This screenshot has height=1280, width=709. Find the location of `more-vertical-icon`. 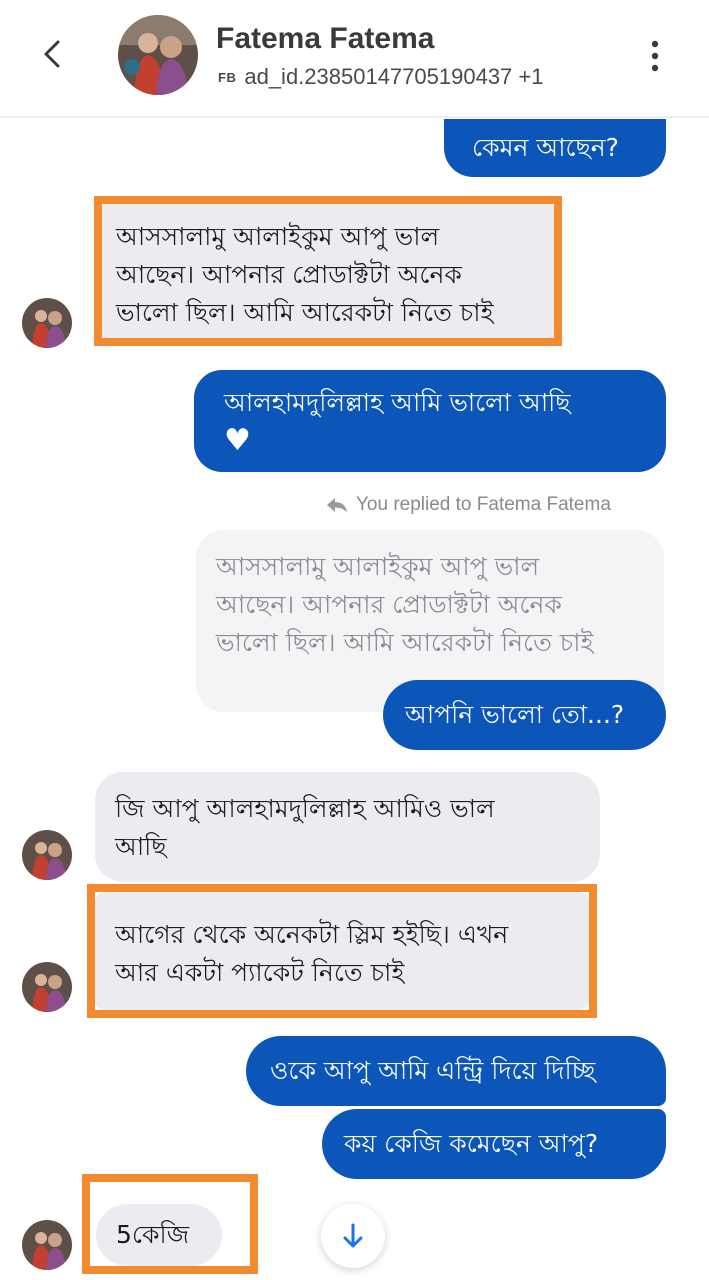

more-vertical-icon is located at coordinates (655, 56).